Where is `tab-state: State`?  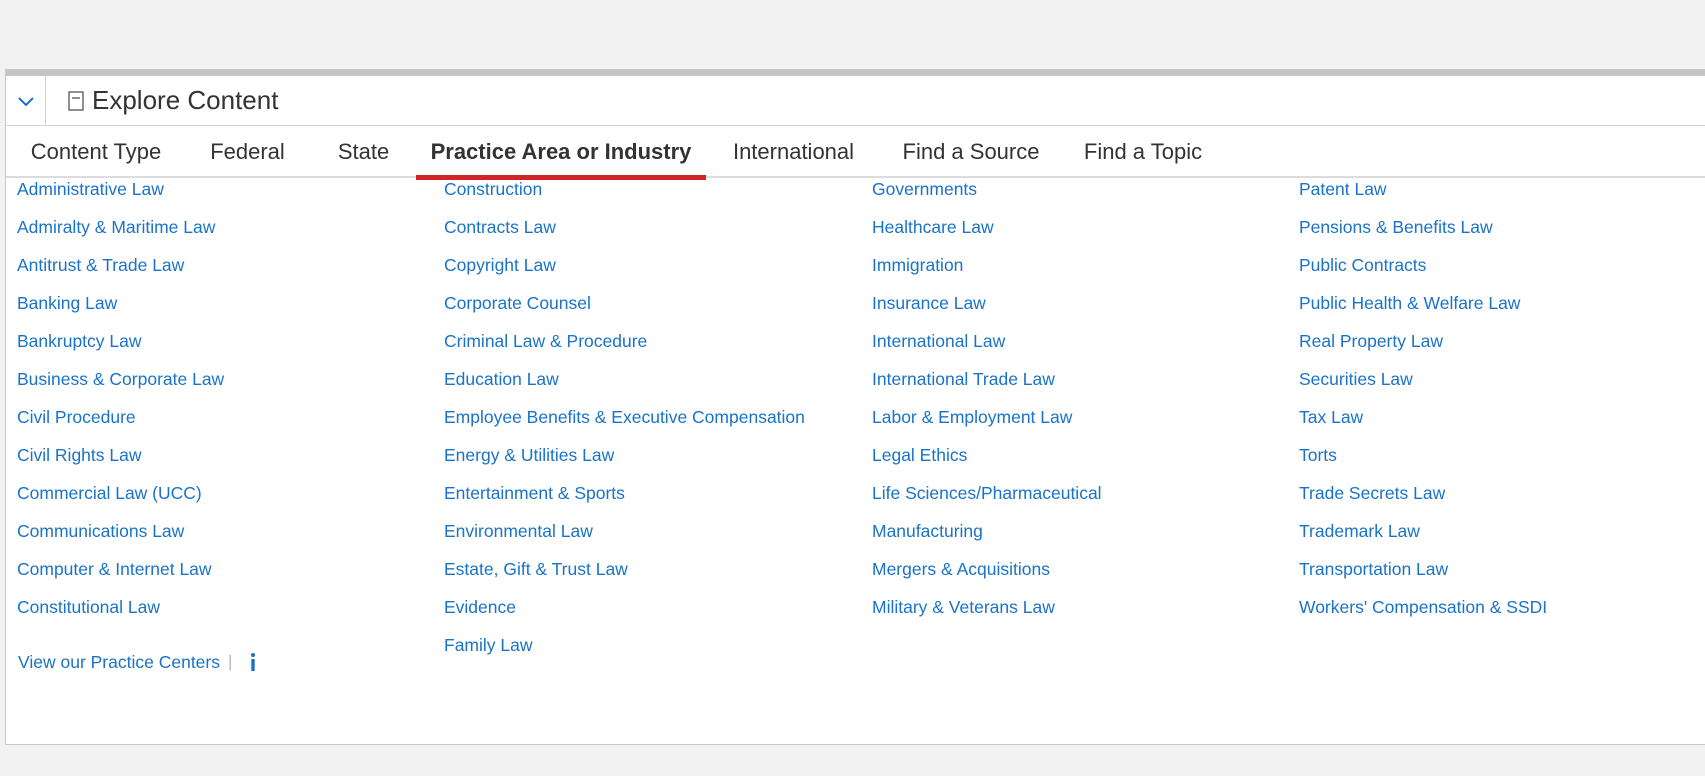
tab-state: State is located at coordinates (363, 152).